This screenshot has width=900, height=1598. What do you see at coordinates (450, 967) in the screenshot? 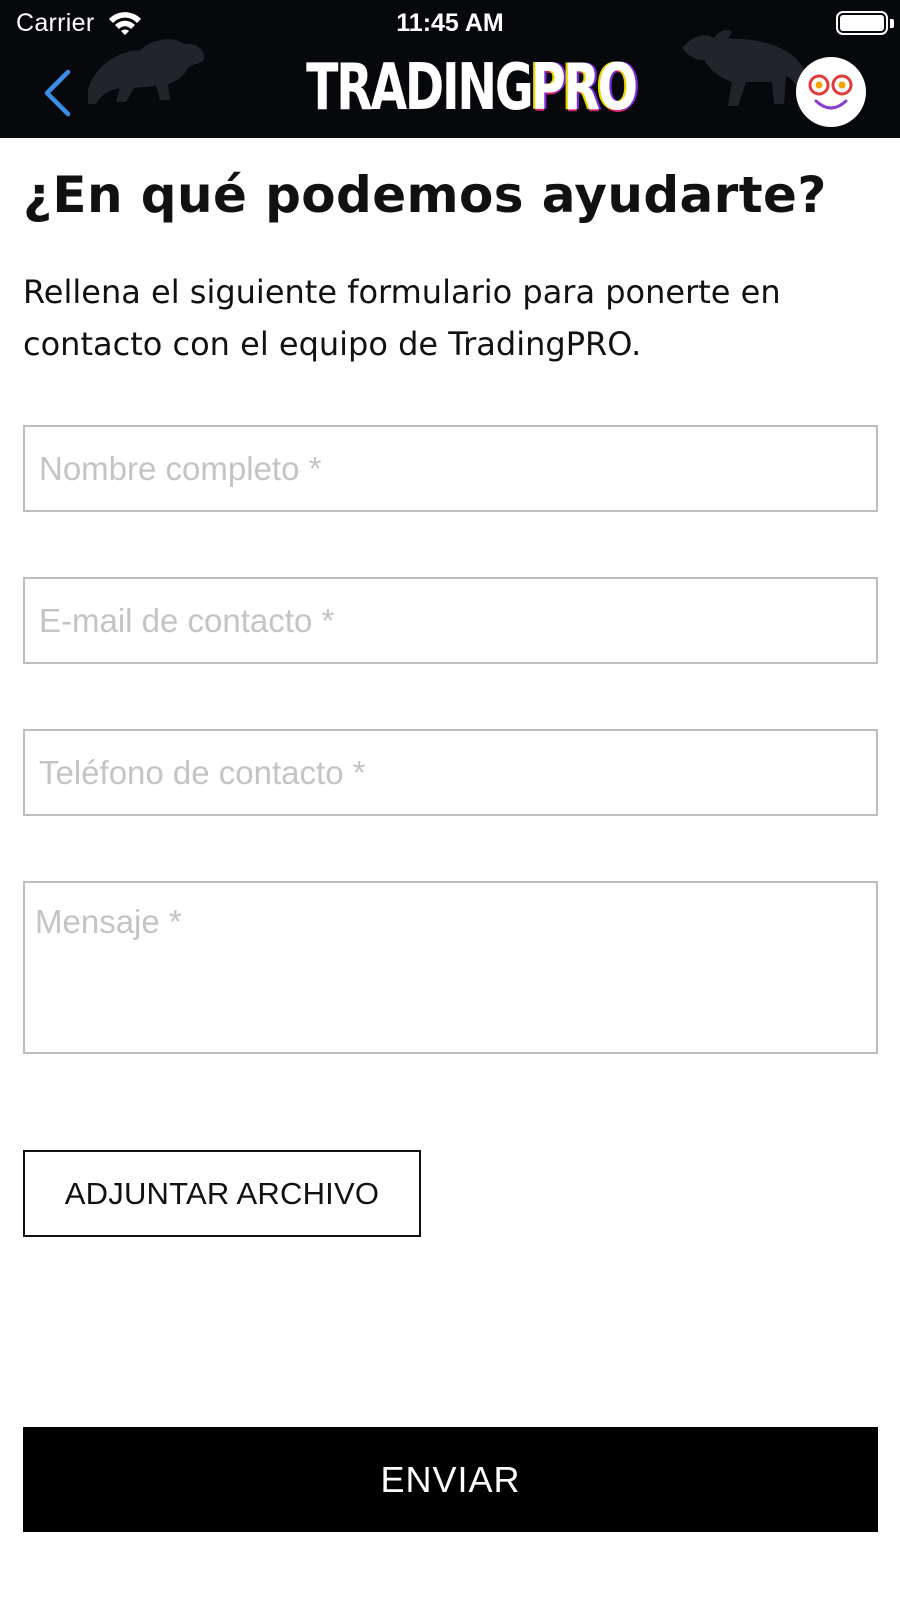
I see `message-field` at bounding box center [450, 967].